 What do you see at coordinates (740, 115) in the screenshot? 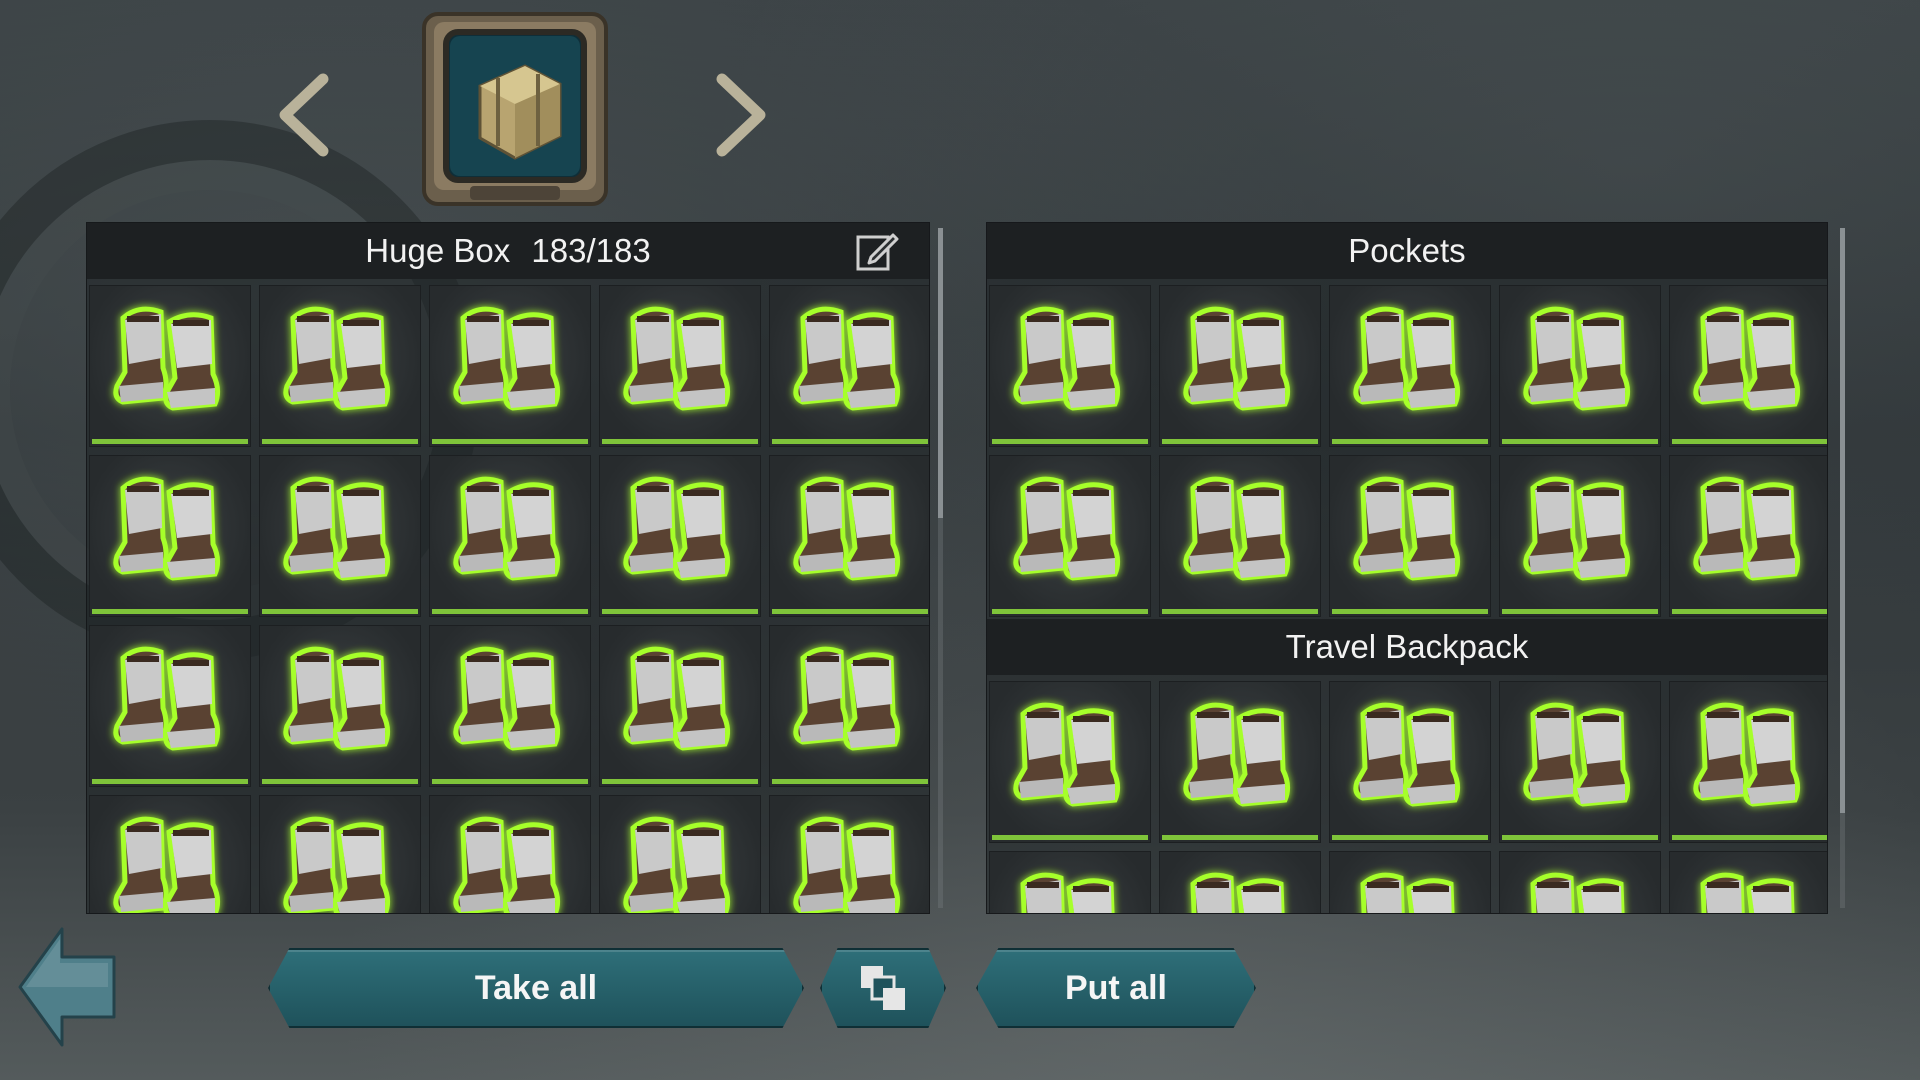
I see `next-container-button` at bounding box center [740, 115].